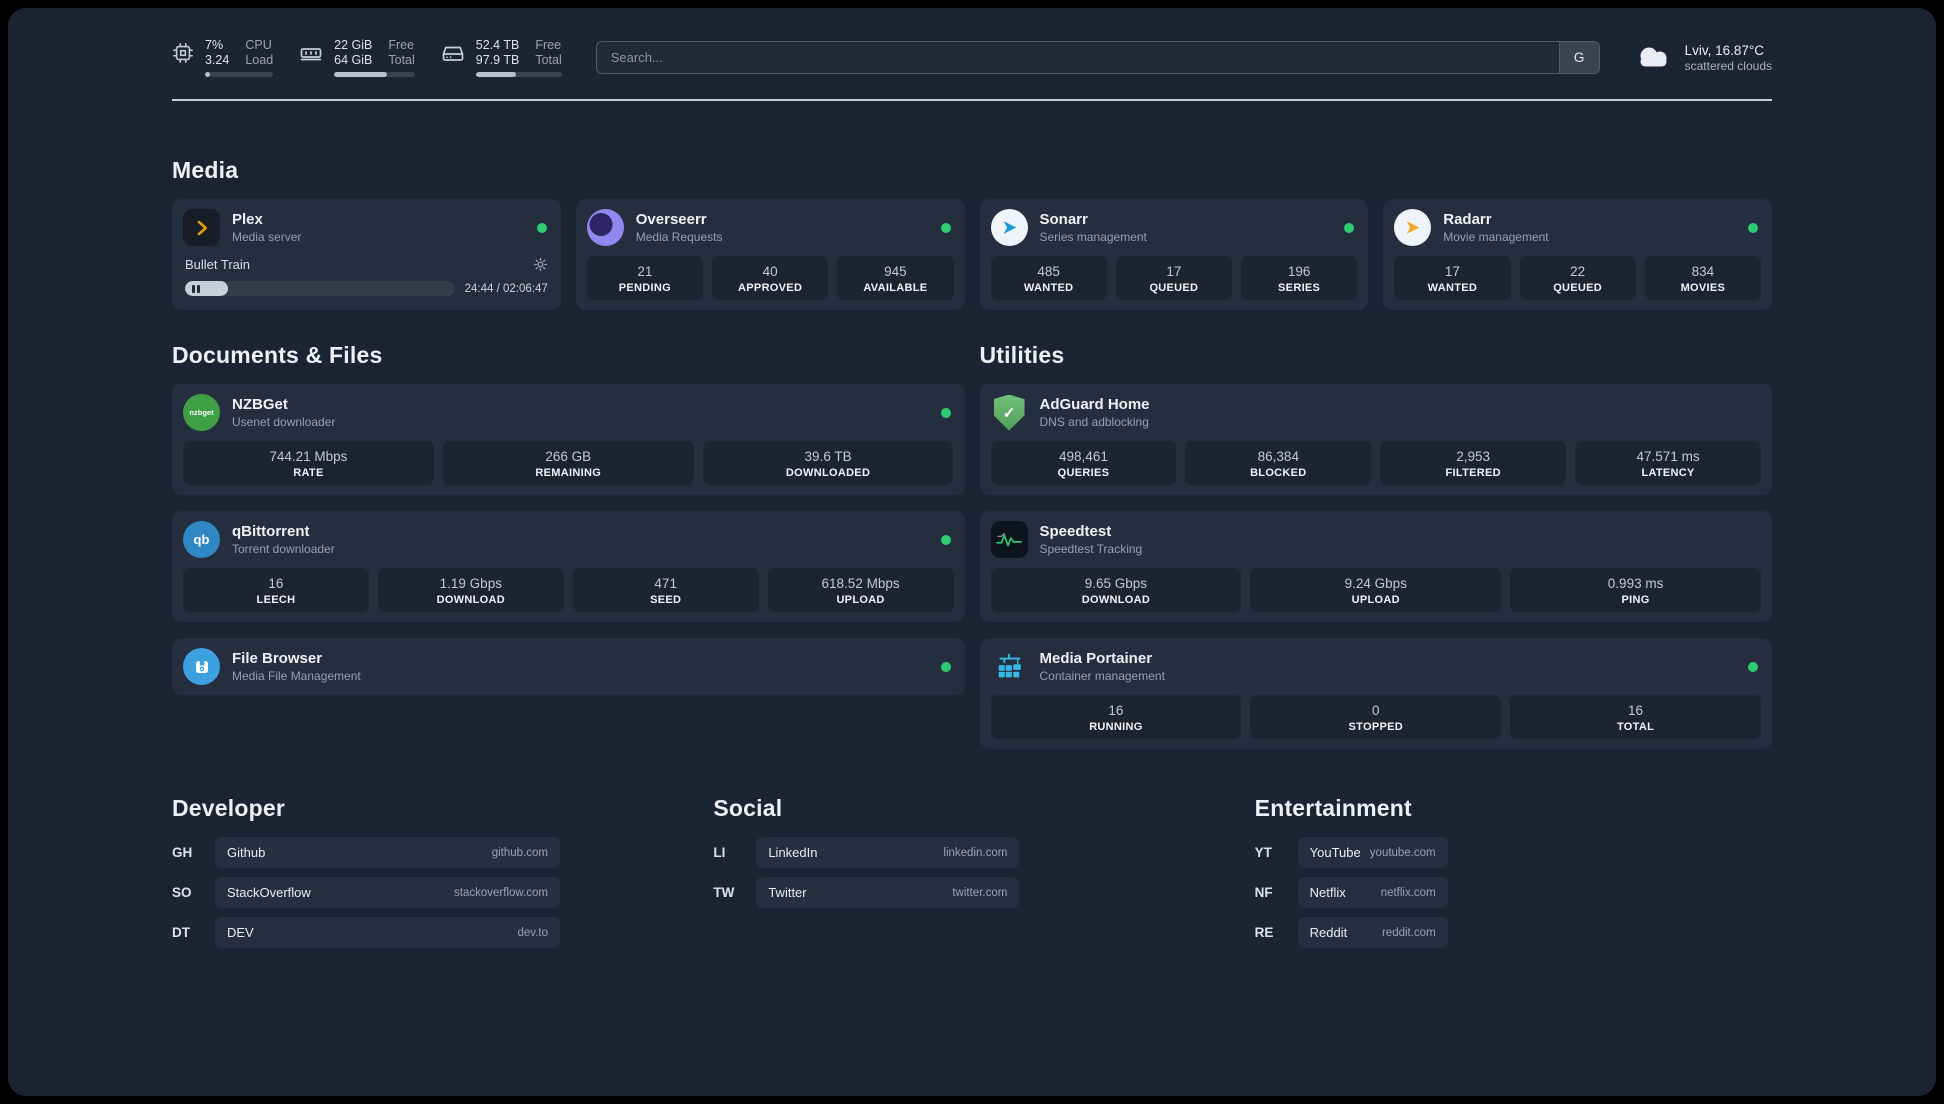 The height and width of the screenshot is (1104, 1944). I want to click on service-subtitle: Usenet downloader, so click(284, 422).